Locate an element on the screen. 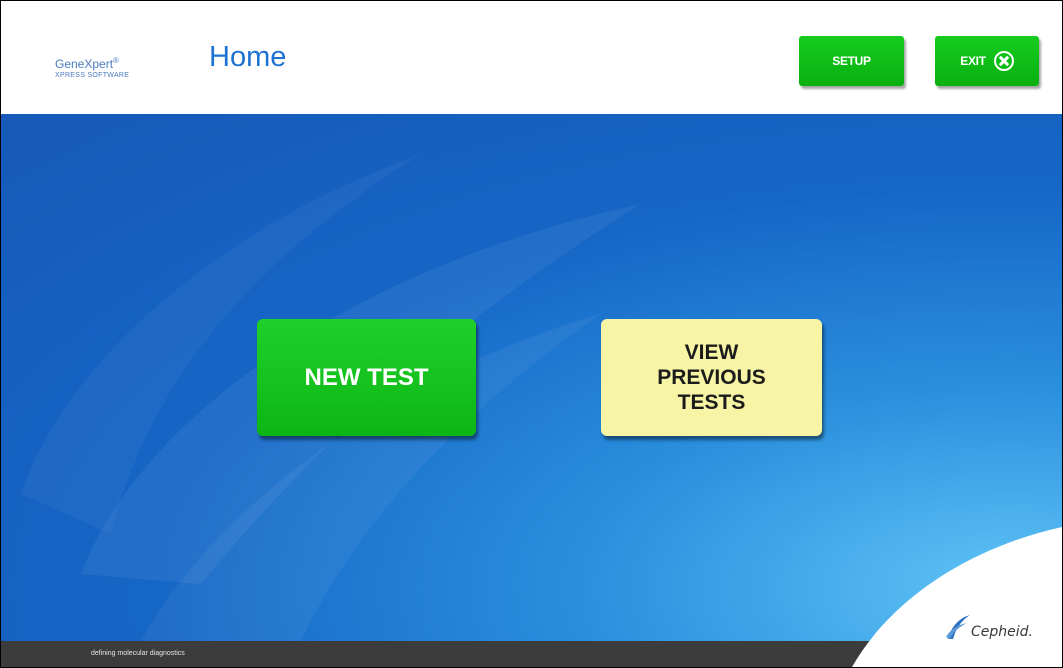  view-previous-label-line-2: PREVIOUS is located at coordinates (711, 377).